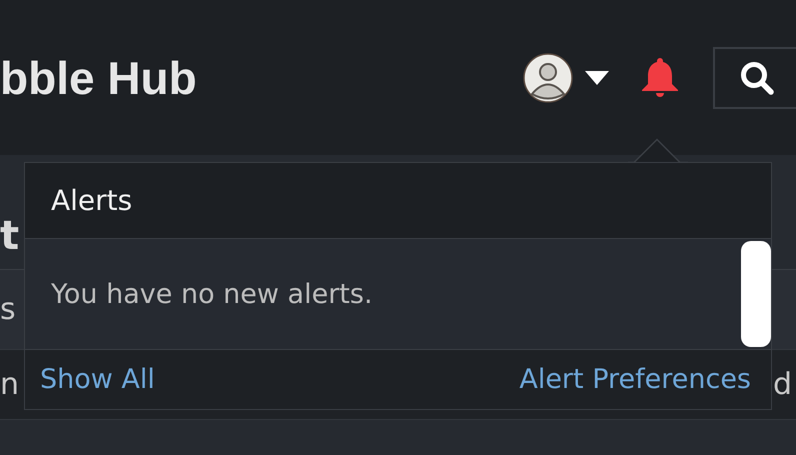 The height and width of the screenshot is (455, 796). I want to click on empty-message: You have no new alerts., so click(212, 294).